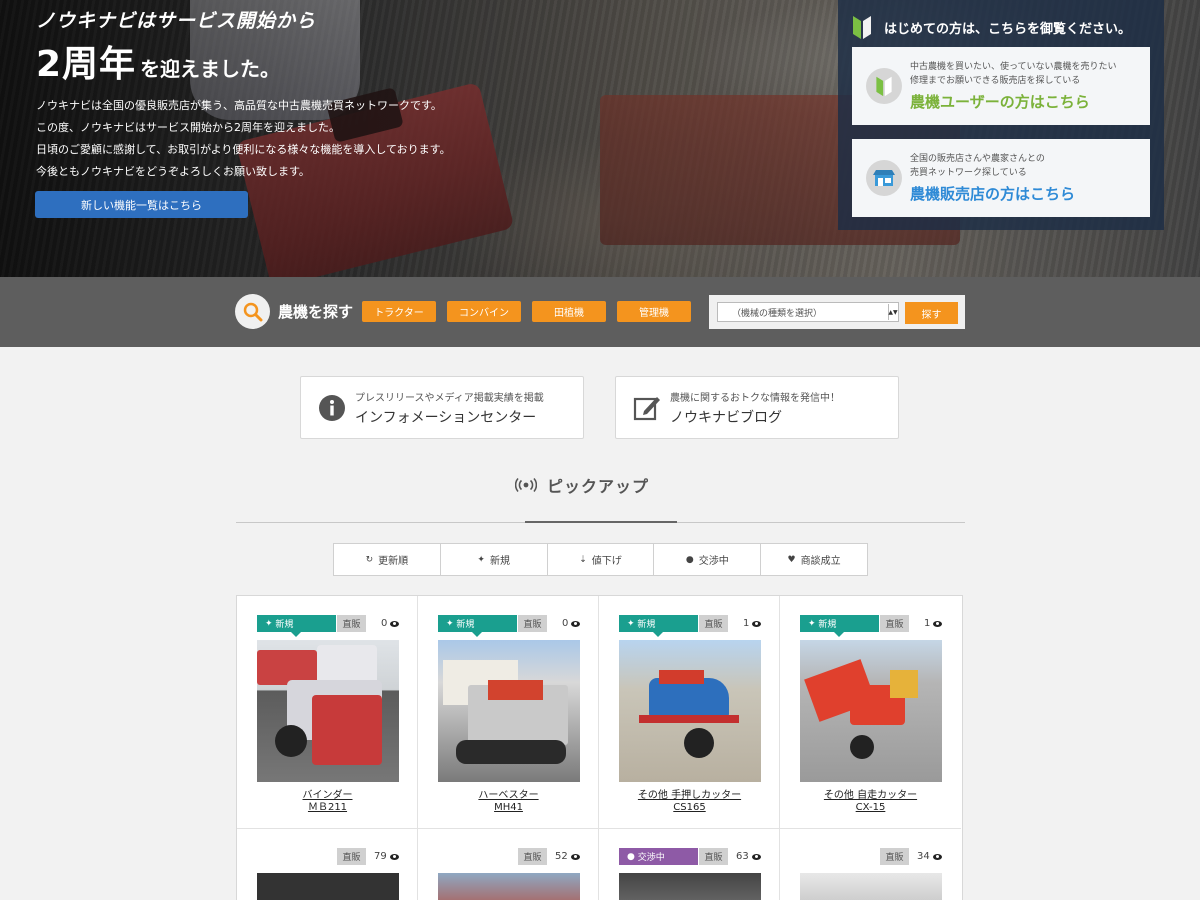 Image resolution: width=1200 pixels, height=900 pixels. What do you see at coordinates (870, 864) in the screenshot?
I see `listing-card: 直販 34` at bounding box center [870, 864].